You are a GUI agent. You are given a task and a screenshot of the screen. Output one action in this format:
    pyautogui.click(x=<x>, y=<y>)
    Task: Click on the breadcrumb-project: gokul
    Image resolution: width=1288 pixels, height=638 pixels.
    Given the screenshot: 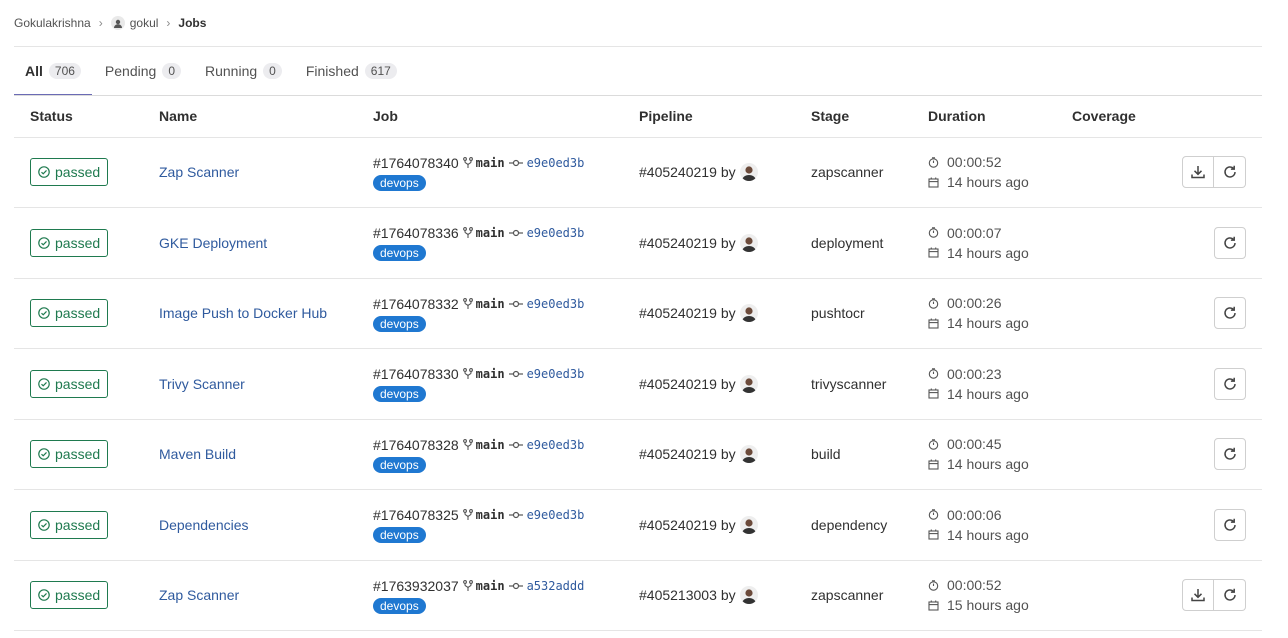 What is the action you would take?
    pyautogui.click(x=144, y=23)
    